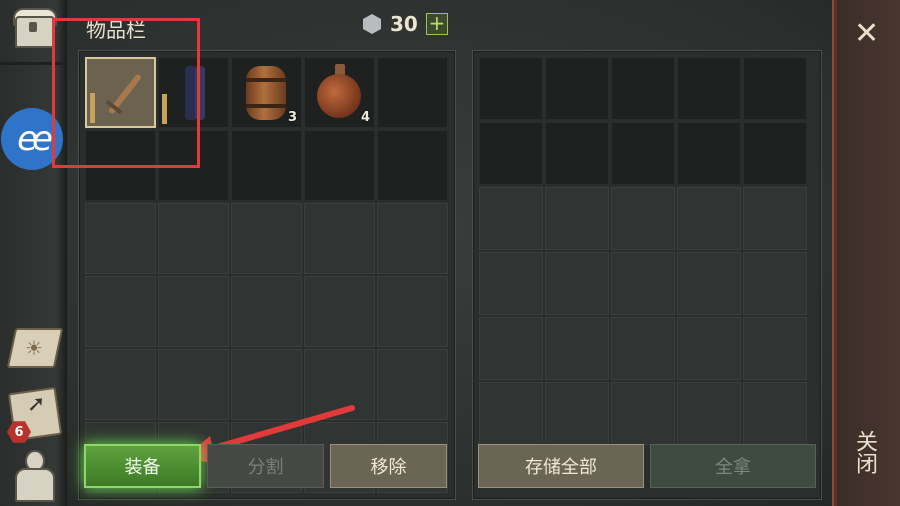 This screenshot has width=900, height=506. What do you see at coordinates (292, 117) in the screenshot?
I see `item-count: 3` at bounding box center [292, 117].